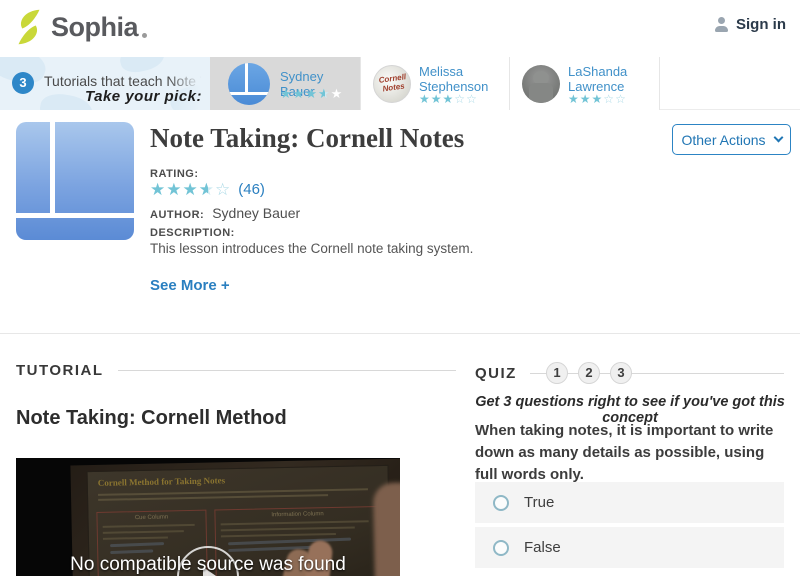 The image size is (800, 576). Describe the element at coordinates (286, 370) in the screenshot. I see `tutorial-header-rule` at that location.